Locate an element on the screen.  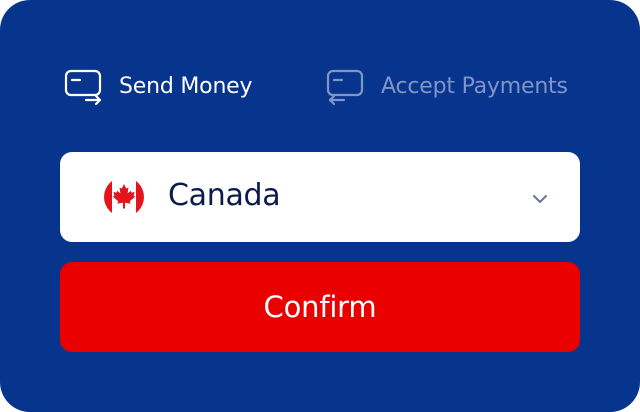
card-send-icon is located at coordinates (84, 86).